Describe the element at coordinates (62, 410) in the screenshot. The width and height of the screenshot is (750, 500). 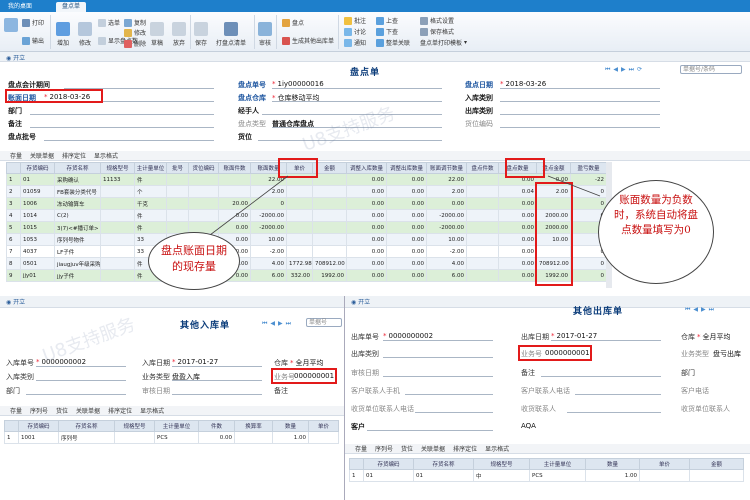
I see `in-location-button: 货位` at that location.